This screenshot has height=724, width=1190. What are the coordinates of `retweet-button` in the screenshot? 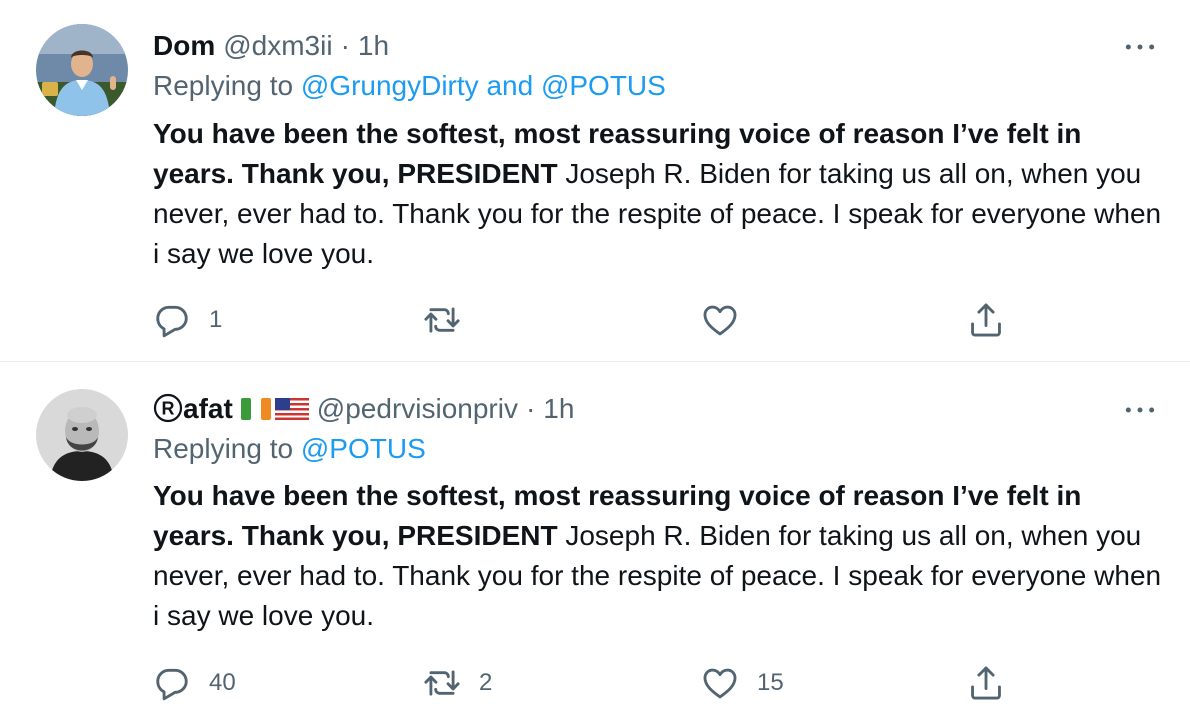 It's located at (451, 320).